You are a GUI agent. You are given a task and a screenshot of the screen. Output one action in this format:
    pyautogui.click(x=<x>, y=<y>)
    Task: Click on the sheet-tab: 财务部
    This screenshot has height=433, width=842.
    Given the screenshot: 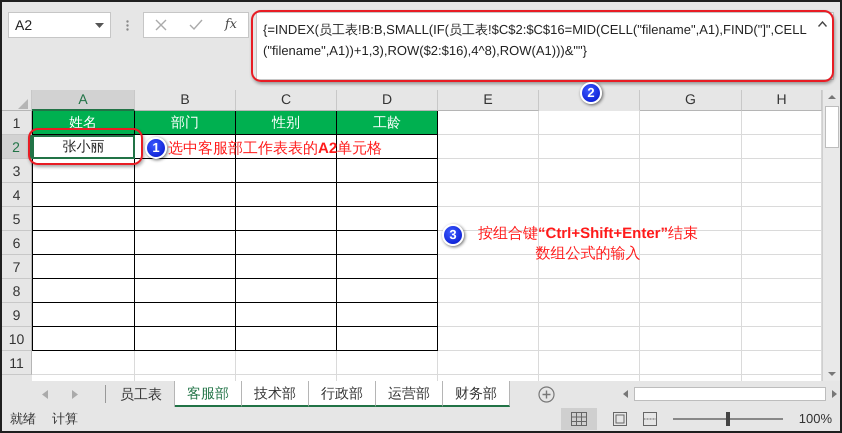 What is the action you would take?
    pyautogui.click(x=476, y=394)
    